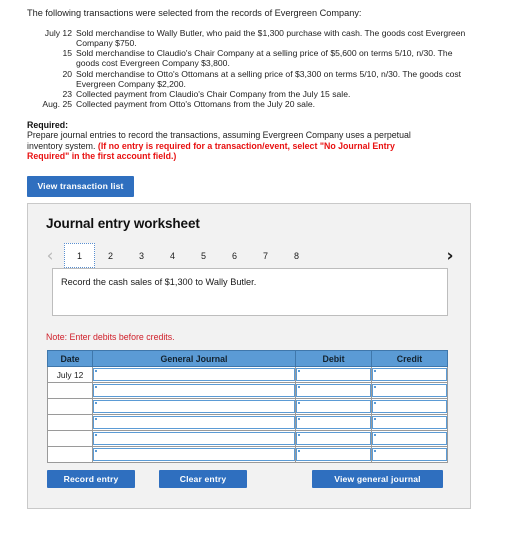  I want to click on view-transaction-list-button: View transaction list, so click(80, 186).